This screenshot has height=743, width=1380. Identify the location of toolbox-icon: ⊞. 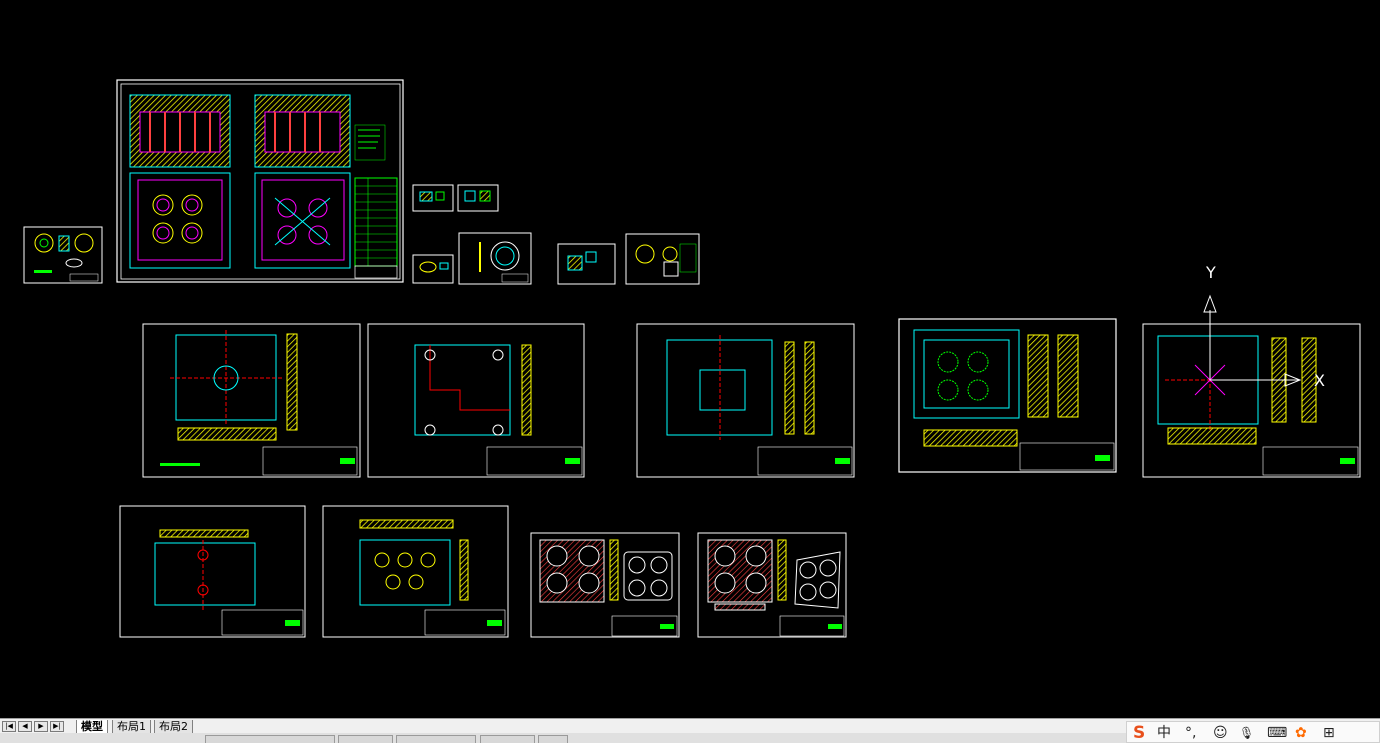
(1329, 733).